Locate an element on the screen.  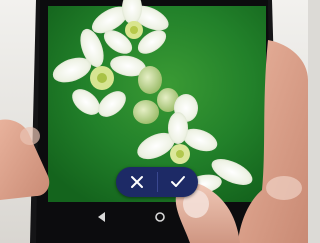
back-triangle-icon is located at coordinates (101, 217).